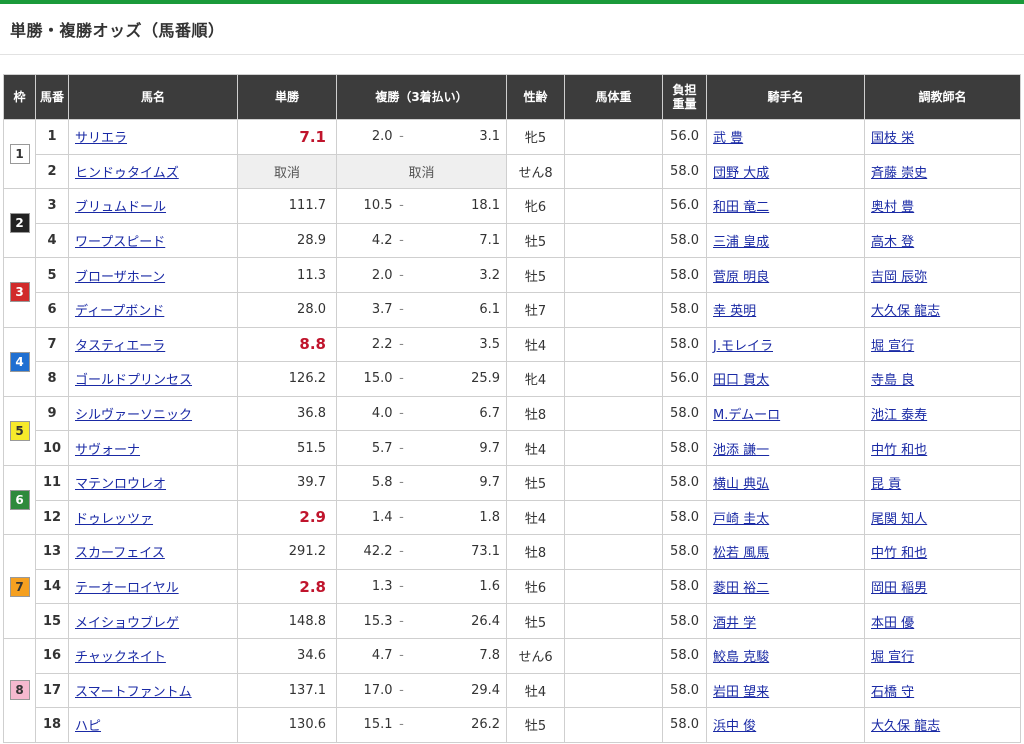  I want to click on jockey-link: 団野 大成, so click(741, 173).